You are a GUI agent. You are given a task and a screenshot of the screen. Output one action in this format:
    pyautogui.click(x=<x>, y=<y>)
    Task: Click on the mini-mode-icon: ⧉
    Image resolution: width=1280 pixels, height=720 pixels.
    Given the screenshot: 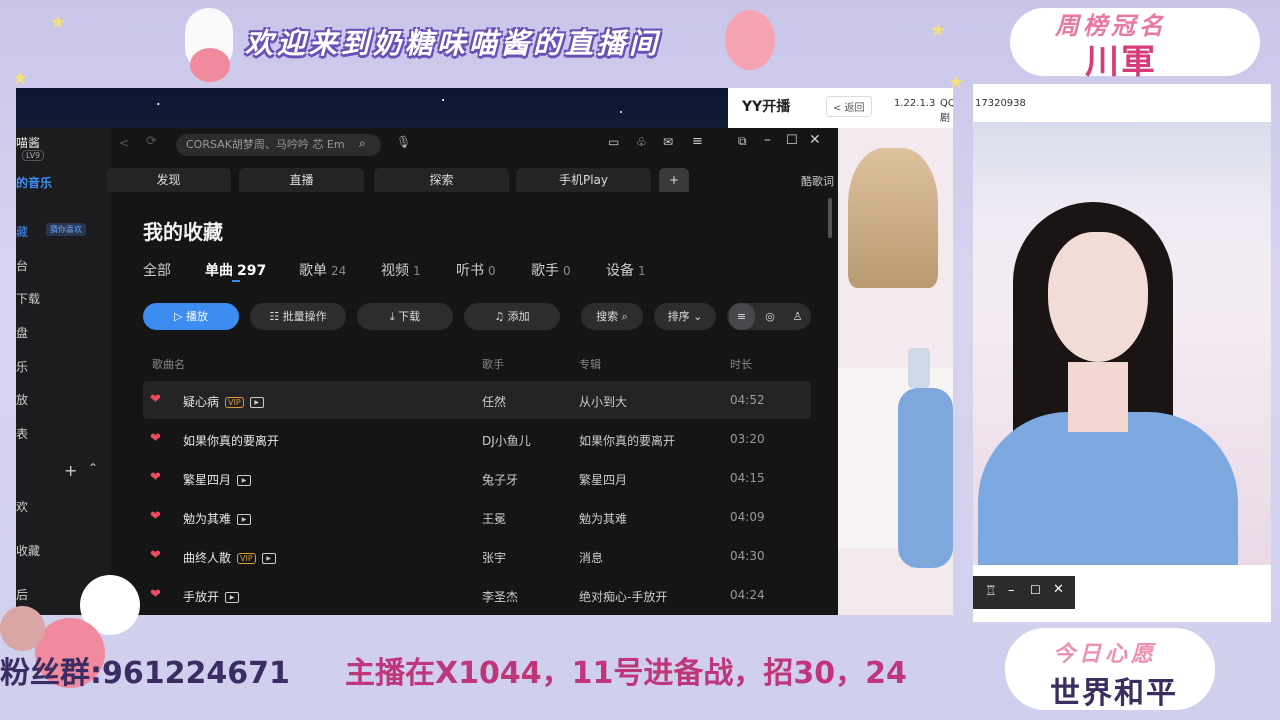 What is the action you would take?
    pyautogui.click(x=742, y=141)
    